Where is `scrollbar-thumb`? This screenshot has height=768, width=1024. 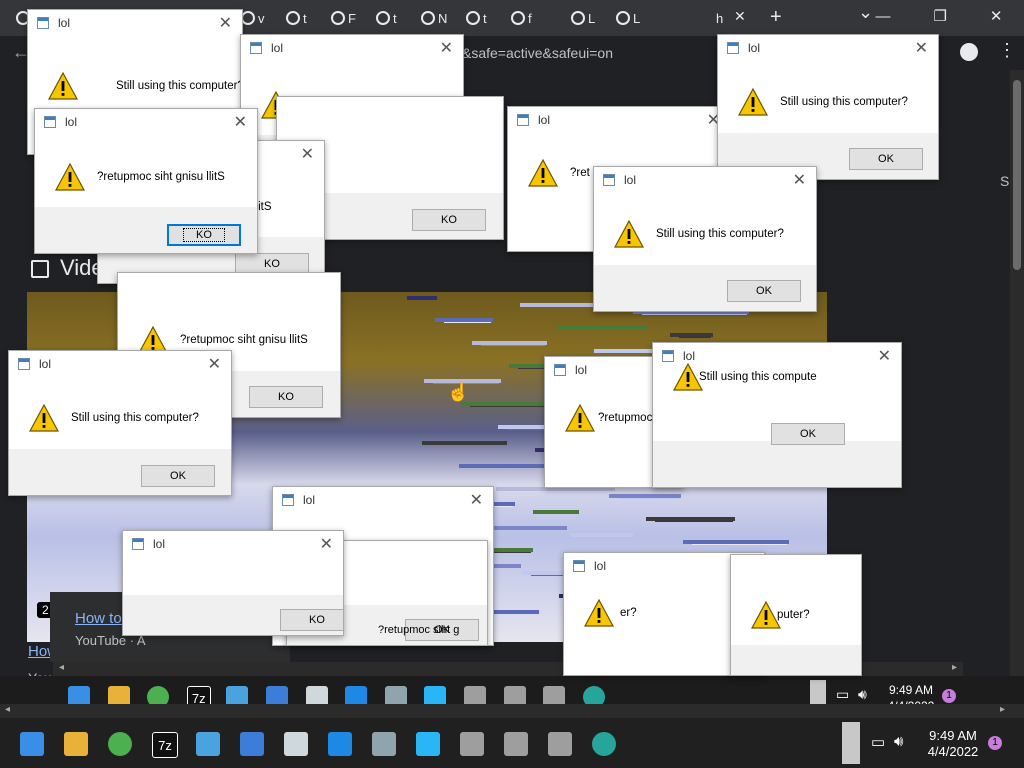
scrollbar-thumb is located at coordinates (1017, 175).